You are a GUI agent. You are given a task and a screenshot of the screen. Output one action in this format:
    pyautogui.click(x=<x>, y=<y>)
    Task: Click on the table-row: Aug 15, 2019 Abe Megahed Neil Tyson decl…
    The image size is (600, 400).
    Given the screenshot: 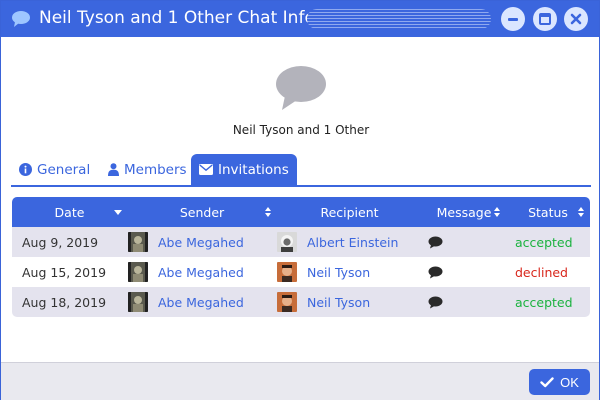 What is the action you would take?
    pyautogui.click(x=301, y=272)
    